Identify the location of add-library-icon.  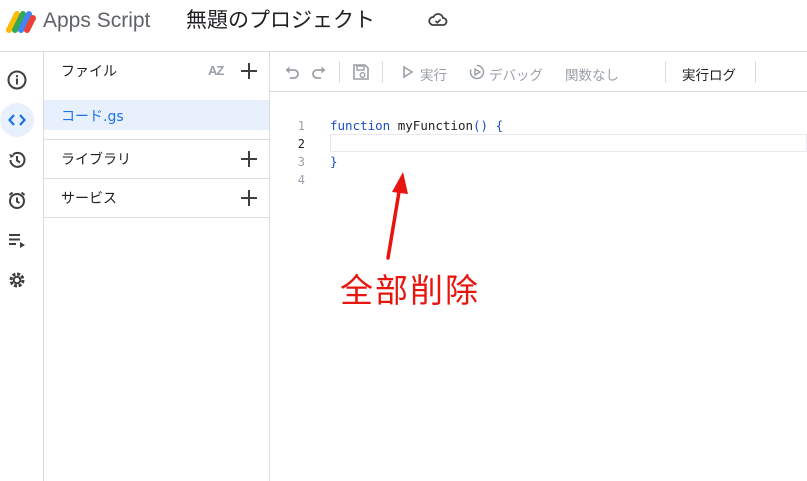
(249, 159).